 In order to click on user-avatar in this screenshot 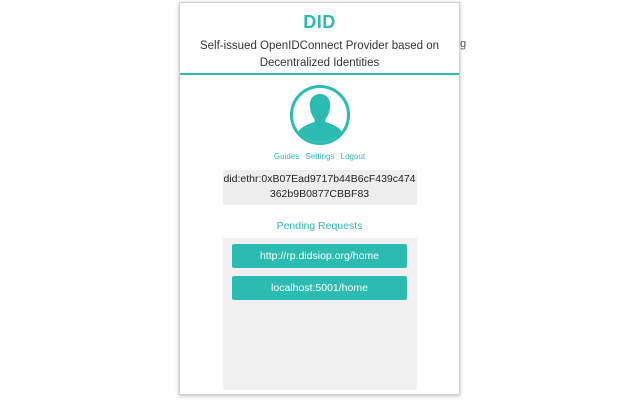, I will do `click(319, 115)`.